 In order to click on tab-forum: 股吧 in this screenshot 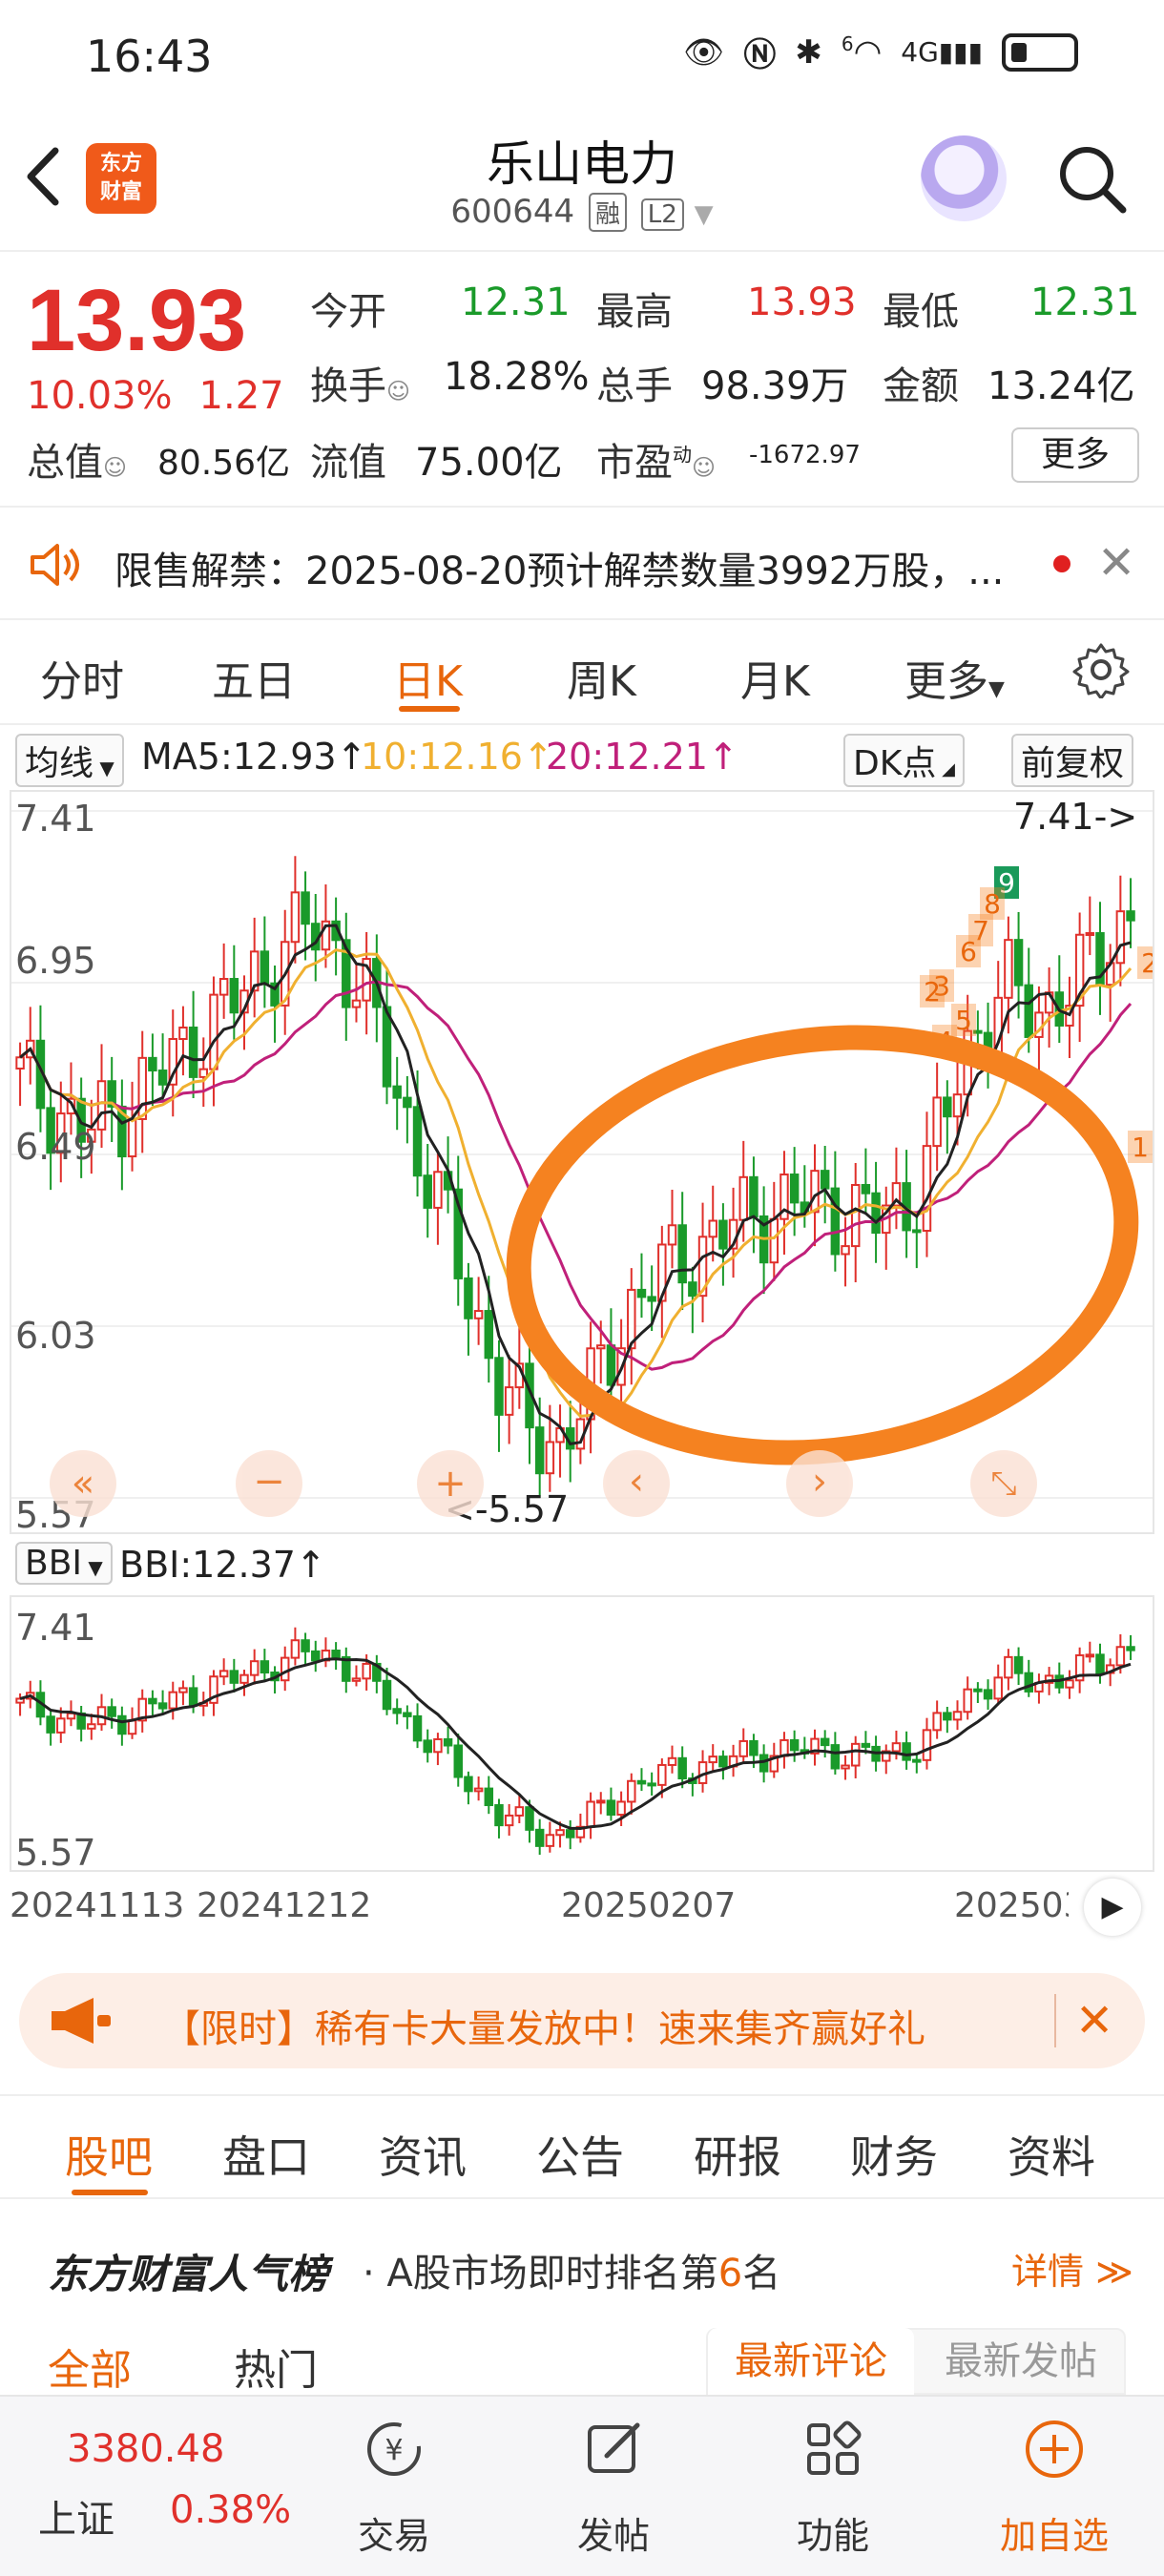, I will do `click(109, 2154)`.